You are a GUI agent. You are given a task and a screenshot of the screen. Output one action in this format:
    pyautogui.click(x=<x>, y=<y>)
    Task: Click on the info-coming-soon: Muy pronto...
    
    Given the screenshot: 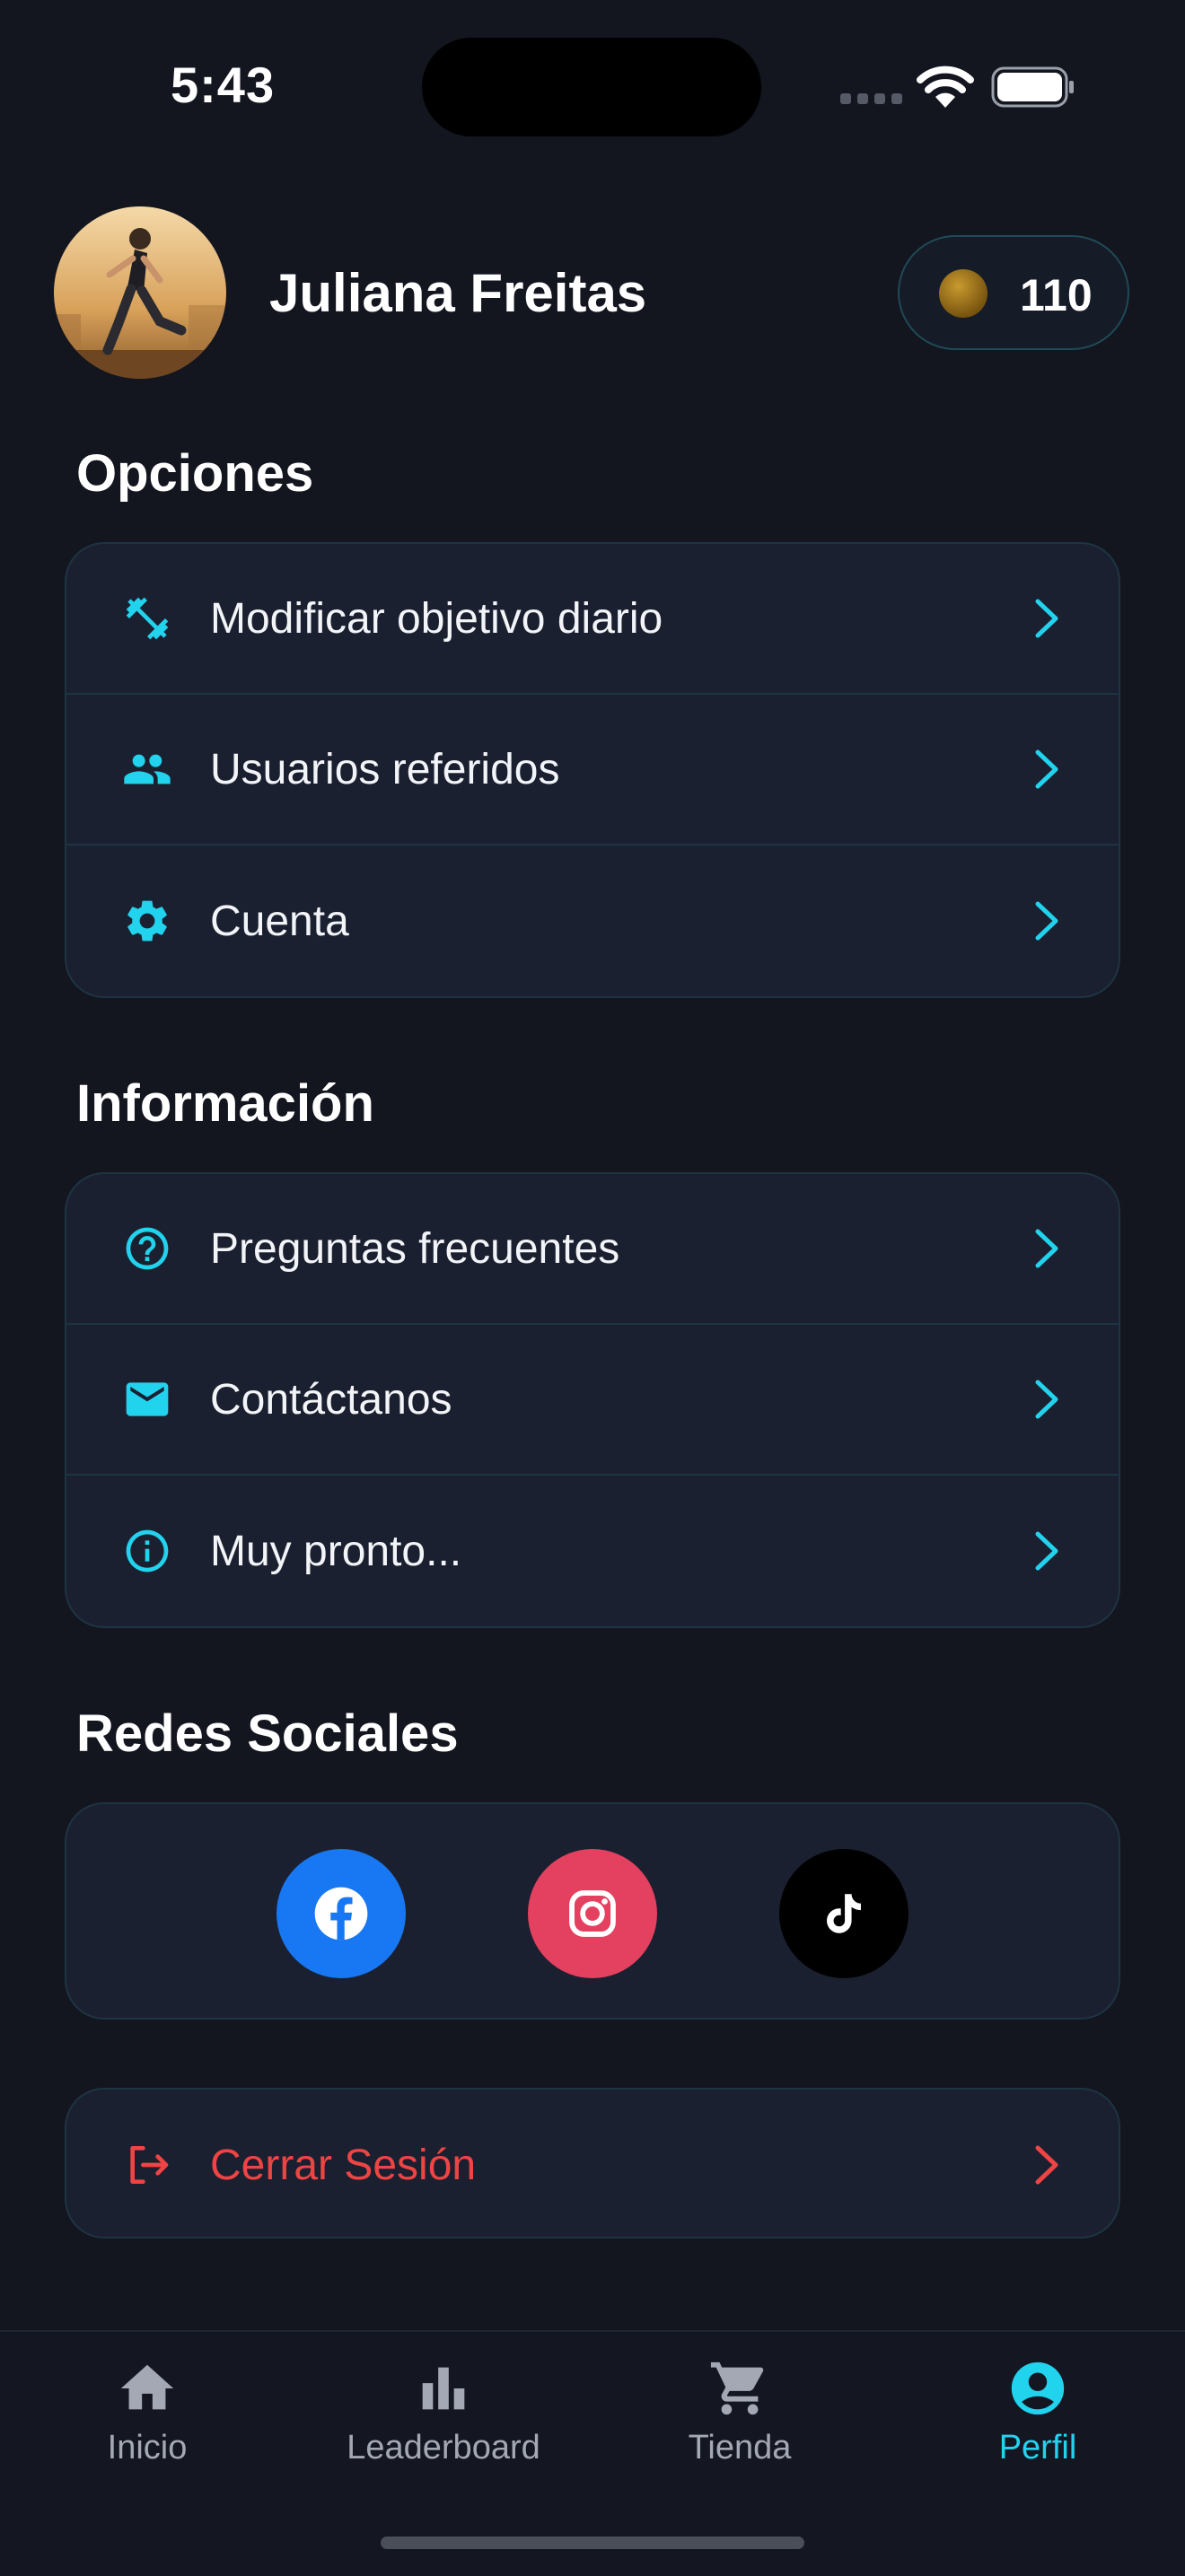 What is the action you would take?
    pyautogui.click(x=592, y=1551)
    